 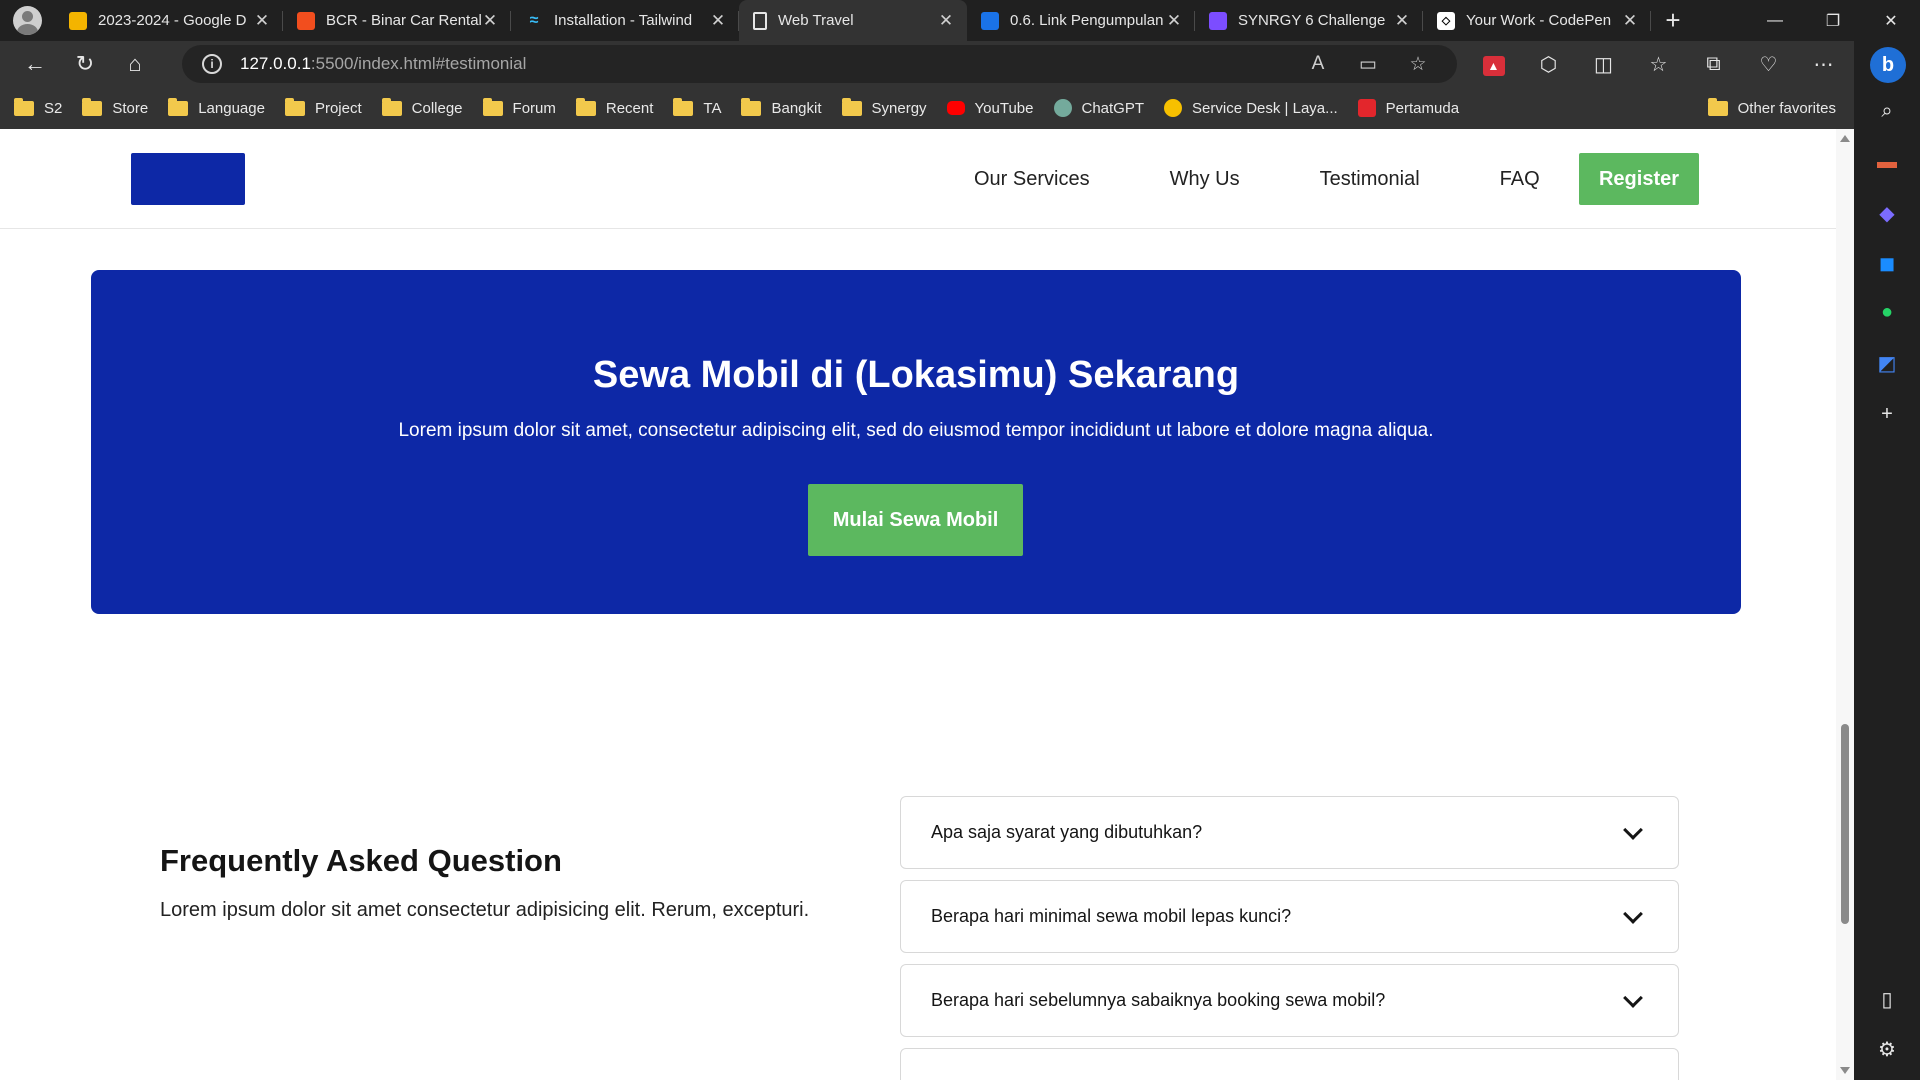 I want to click on site-logo, so click(x=188, y=179).